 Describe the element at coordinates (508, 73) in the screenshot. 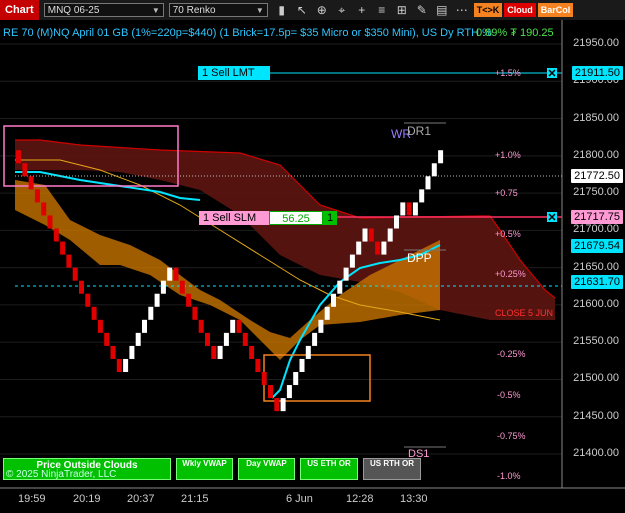

I see `pct-level: +1.5%` at that location.